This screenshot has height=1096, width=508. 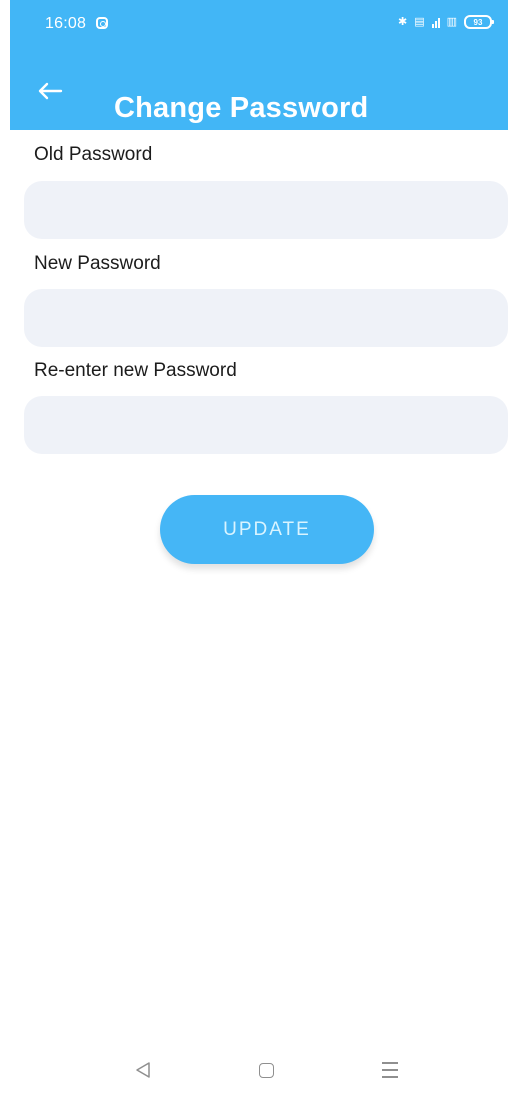 I want to click on bluetooth-icon: ✱, so click(x=402, y=21).